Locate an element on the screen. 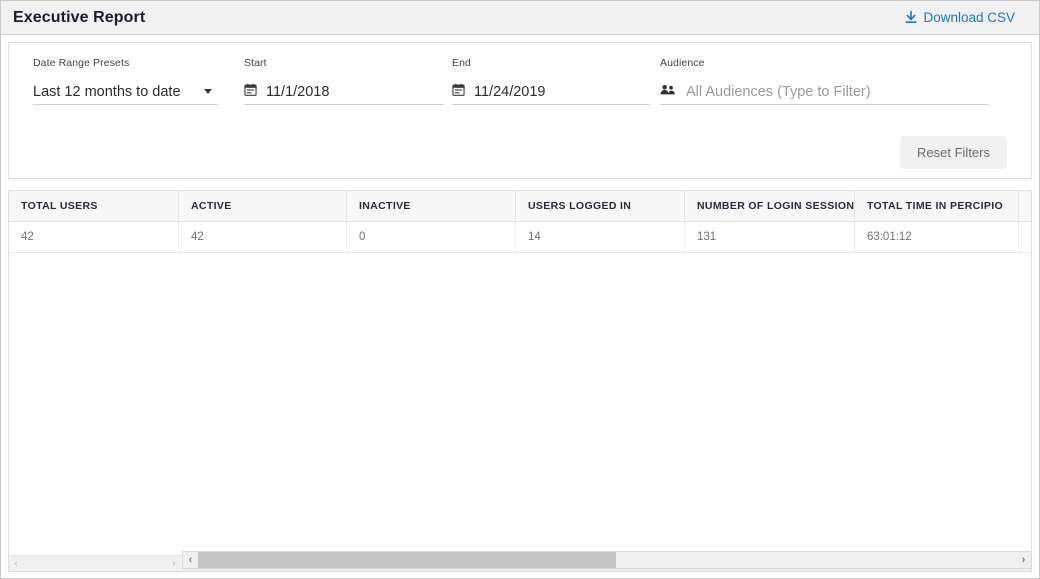 The height and width of the screenshot is (579, 1040). audience-field: Audience All Audiences (Type to Filter) is located at coordinates (824, 80).